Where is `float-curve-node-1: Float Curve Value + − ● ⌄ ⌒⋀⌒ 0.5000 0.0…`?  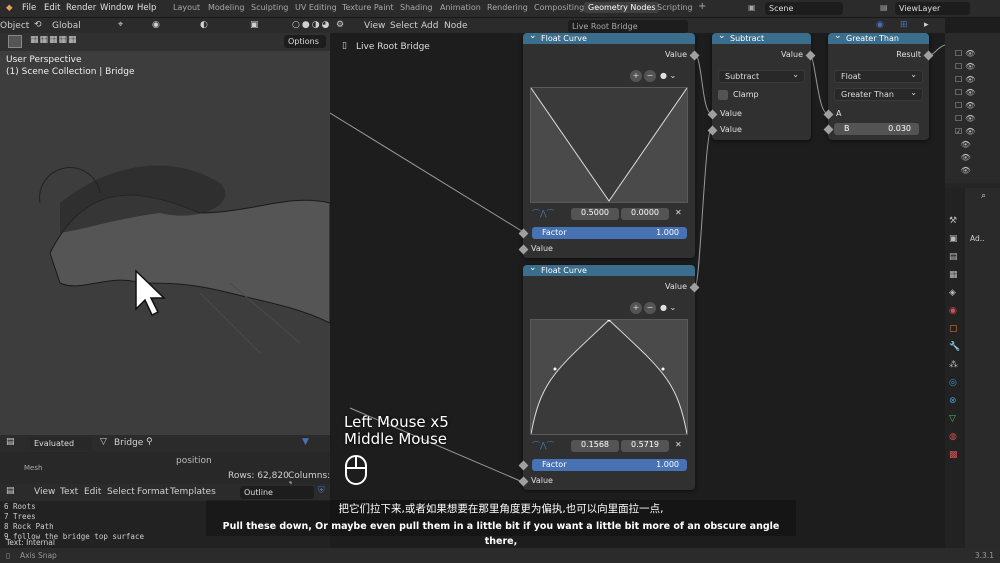
float-curve-node-1: Float Curve Value + − ● ⌄ ⌒⋀⌒ 0.5000 0.0… is located at coordinates (609, 145).